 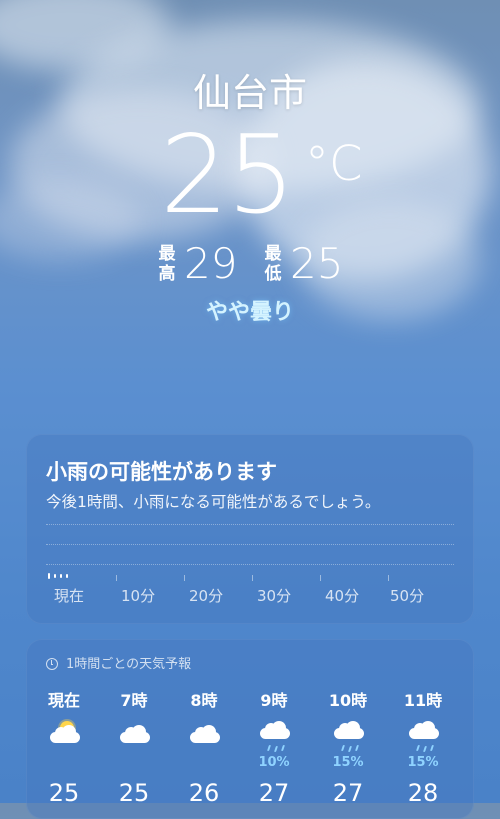 What do you see at coordinates (317, 263) in the screenshot?
I see `low-value: 25` at bounding box center [317, 263].